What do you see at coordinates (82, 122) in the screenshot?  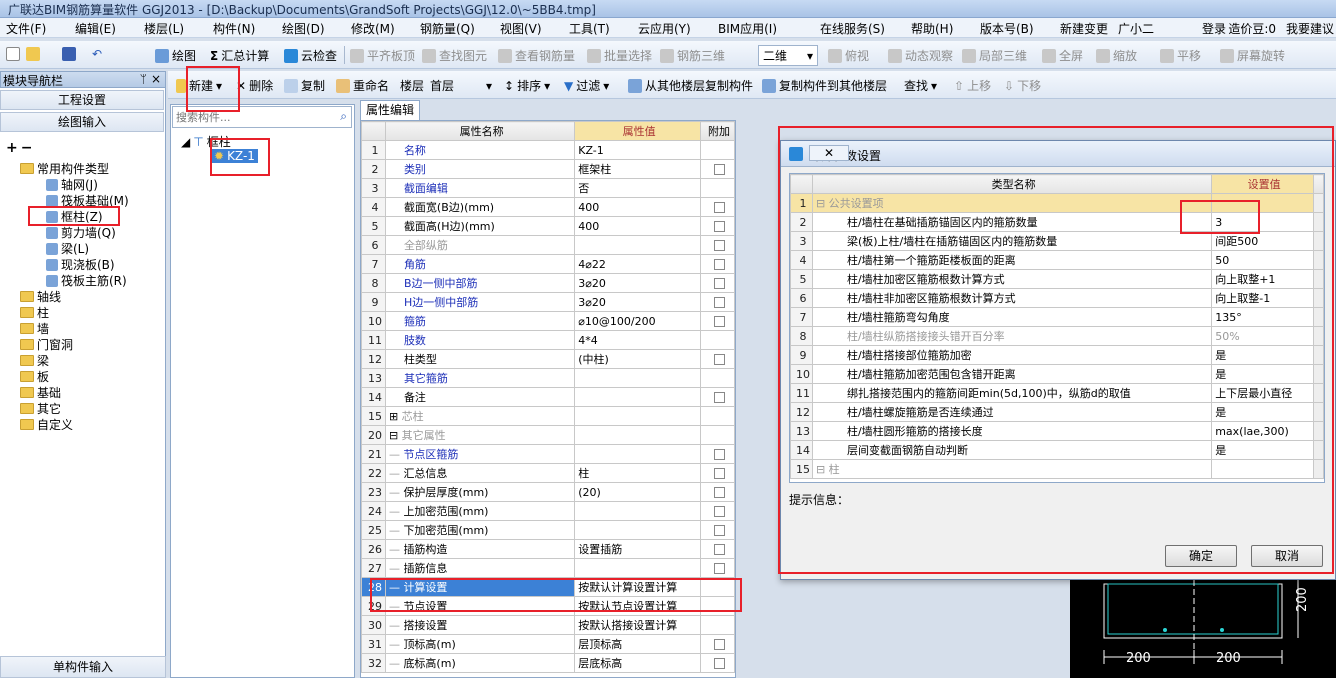 I see `draw-input-button: 绘图输入` at bounding box center [82, 122].